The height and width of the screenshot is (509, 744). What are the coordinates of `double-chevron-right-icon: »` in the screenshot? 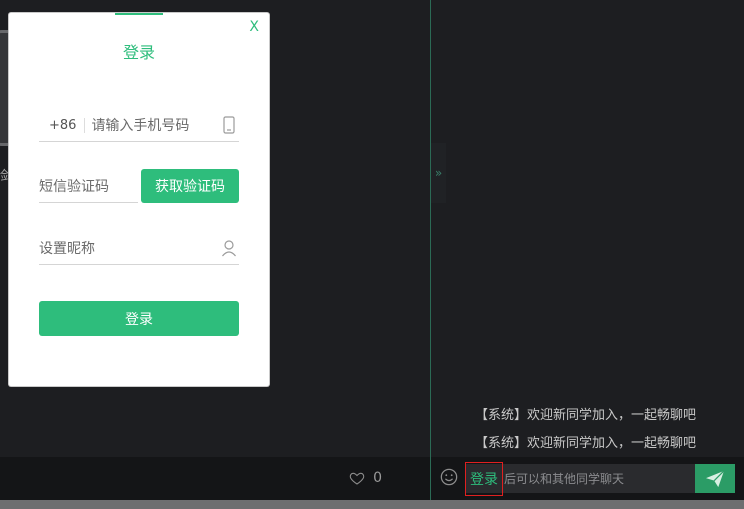 It's located at (438, 173).